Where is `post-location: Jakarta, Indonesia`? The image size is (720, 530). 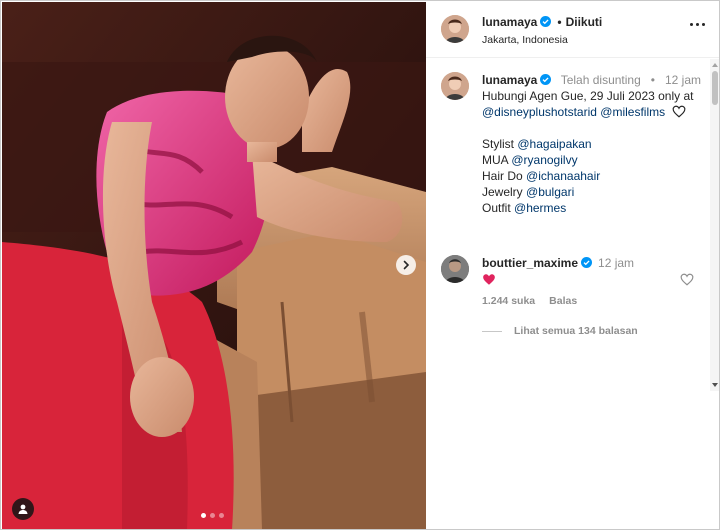
post-location: Jakarta, Indonesia is located at coordinates (525, 40).